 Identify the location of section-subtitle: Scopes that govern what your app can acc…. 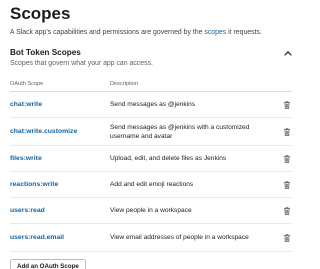
(81, 63).